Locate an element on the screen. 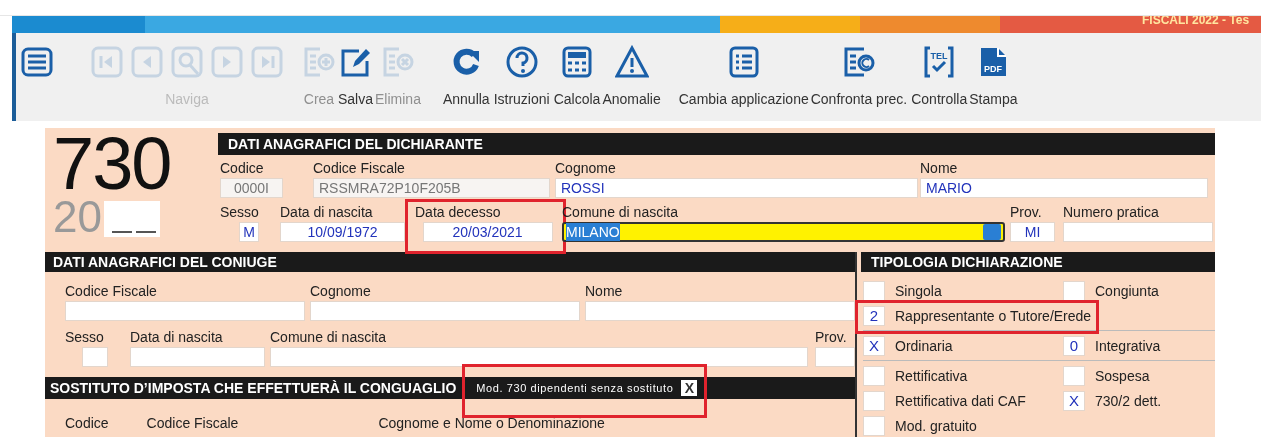 Image resolution: width=1261 pixels, height=437 pixels. warning-icon is located at coordinates (631, 62).